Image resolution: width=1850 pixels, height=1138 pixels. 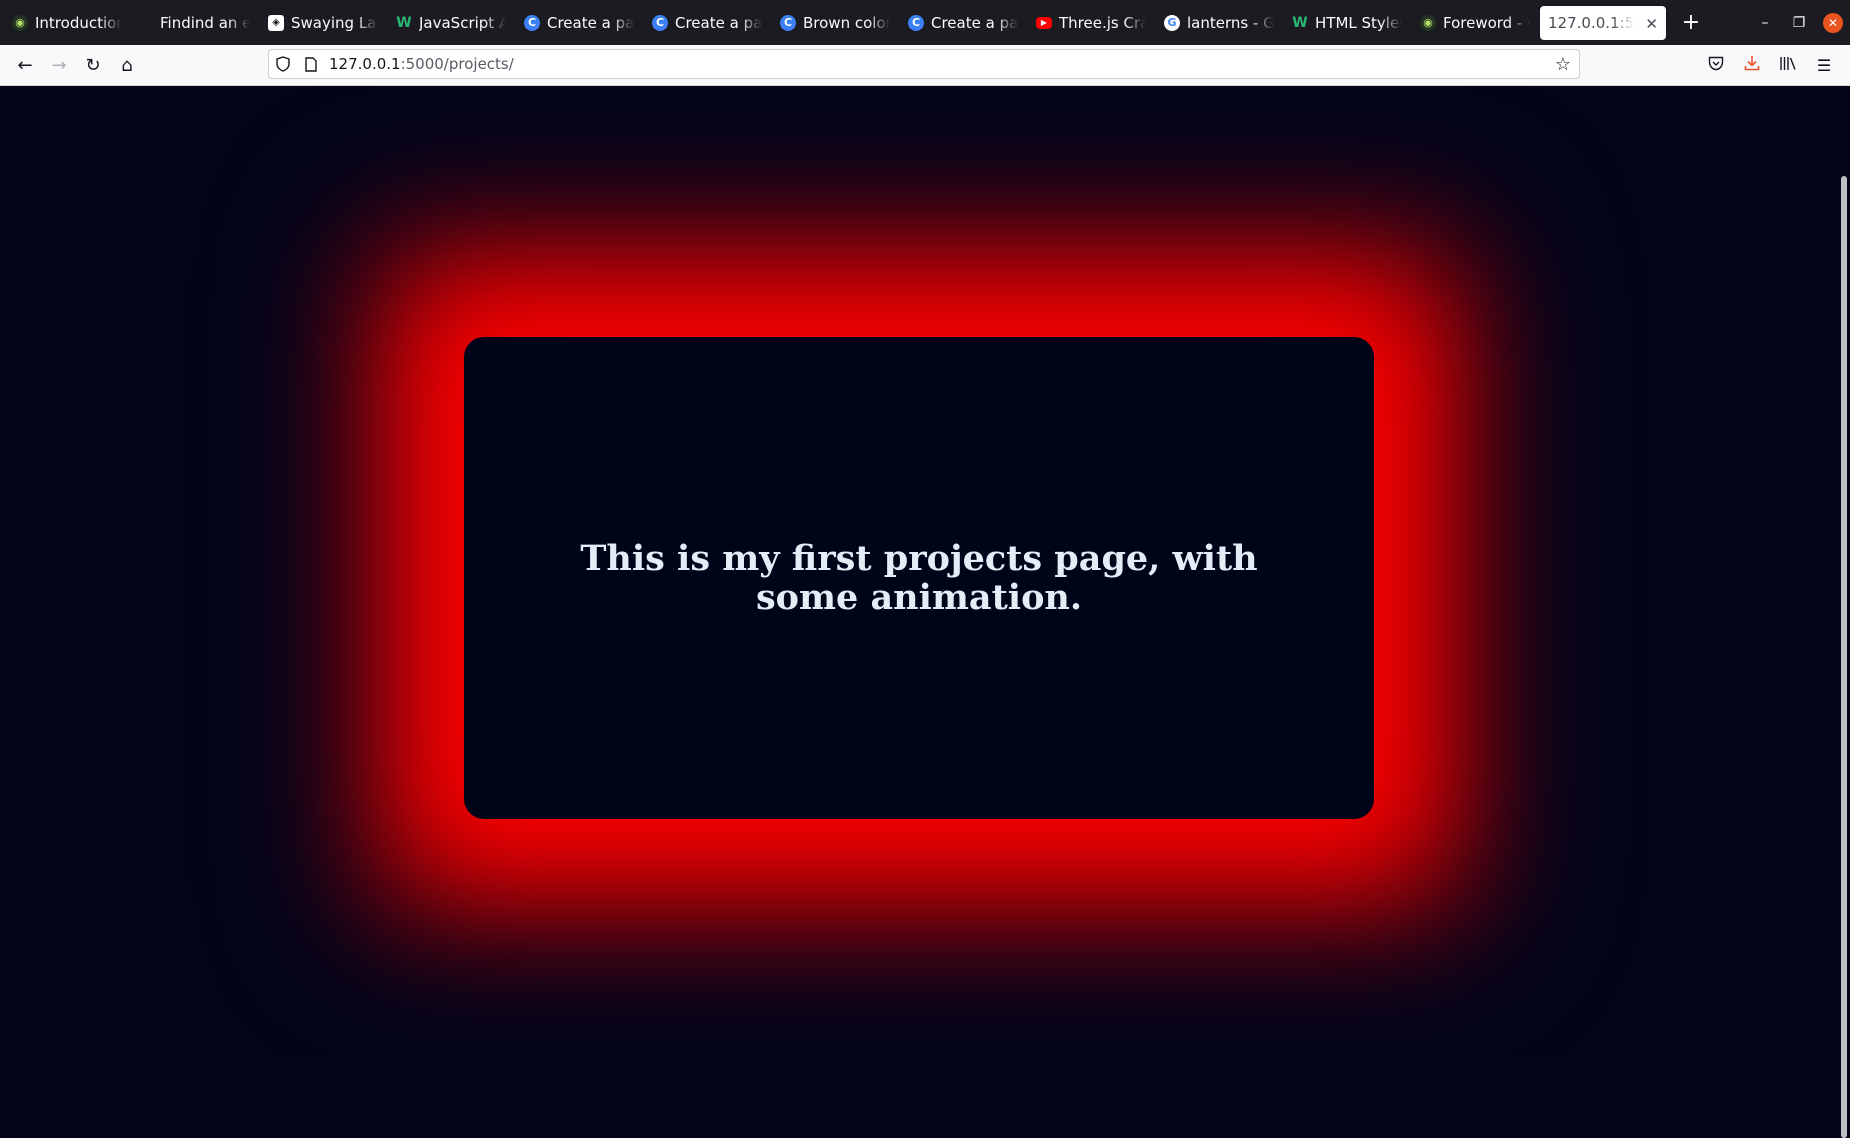 I want to click on reload-button: ↻, so click(x=93, y=65).